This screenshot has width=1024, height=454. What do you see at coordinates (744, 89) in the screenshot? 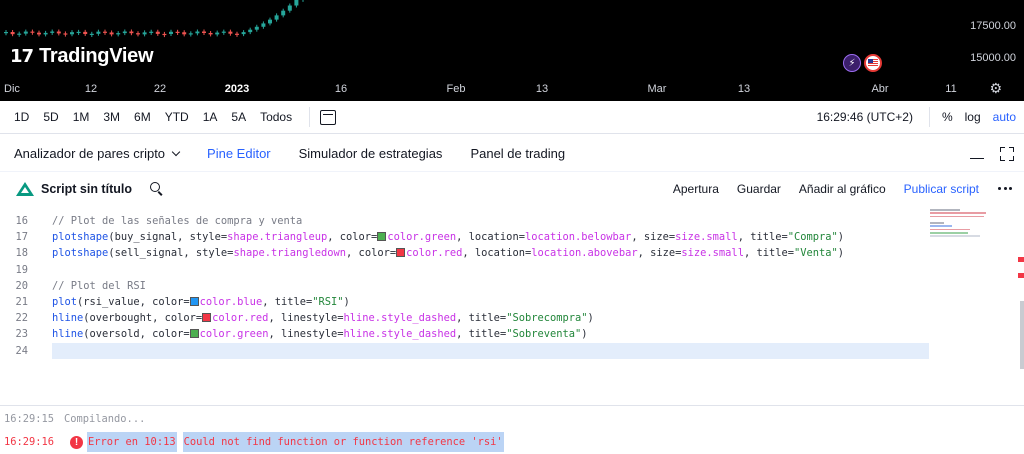
I see `time-axis-label: 13` at bounding box center [744, 89].